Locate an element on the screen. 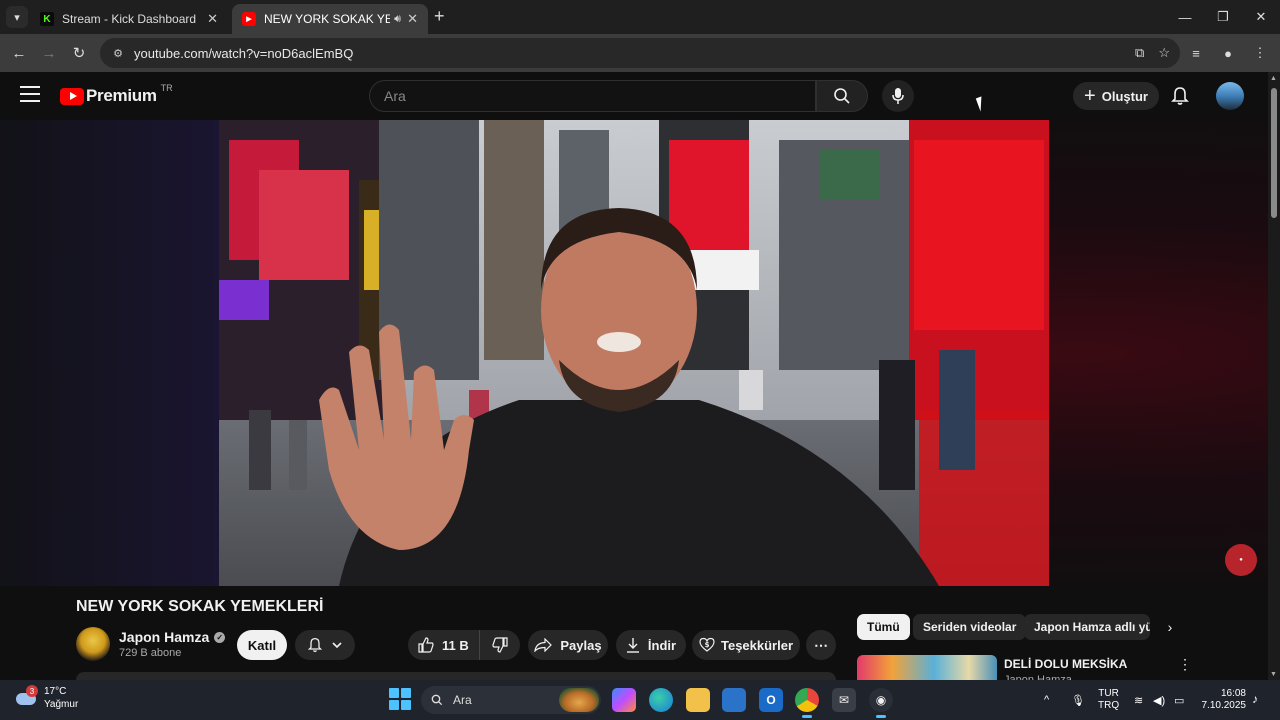 This screenshot has width=1280, height=720. windows-start-icon is located at coordinates (400, 699).